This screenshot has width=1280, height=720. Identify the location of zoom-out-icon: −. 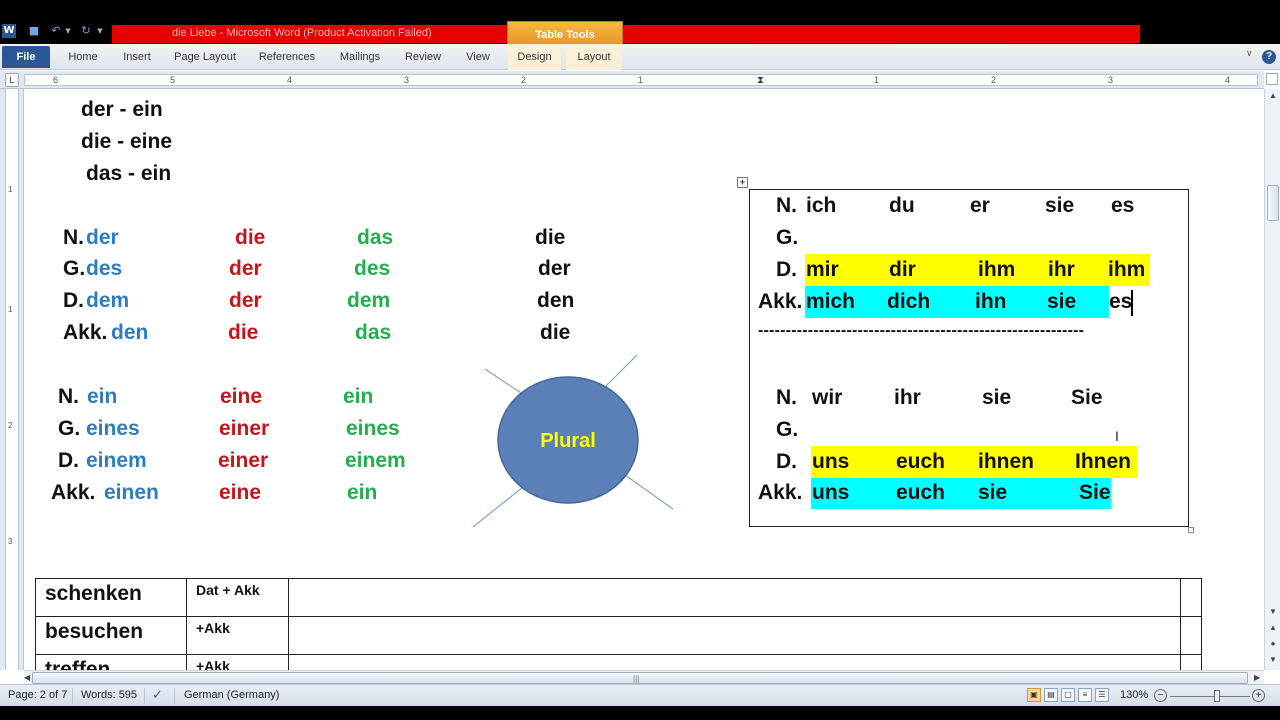
(1160, 695).